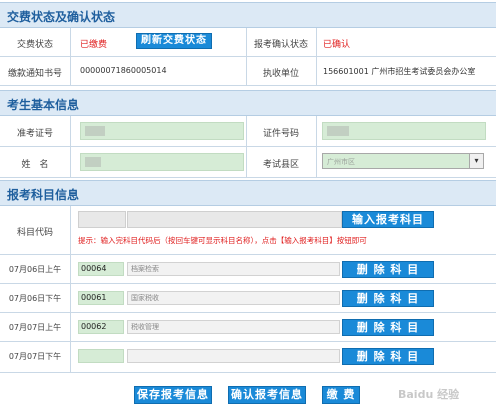  What do you see at coordinates (404, 131) in the screenshot?
I see `id-no-field` at bounding box center [404, 131].